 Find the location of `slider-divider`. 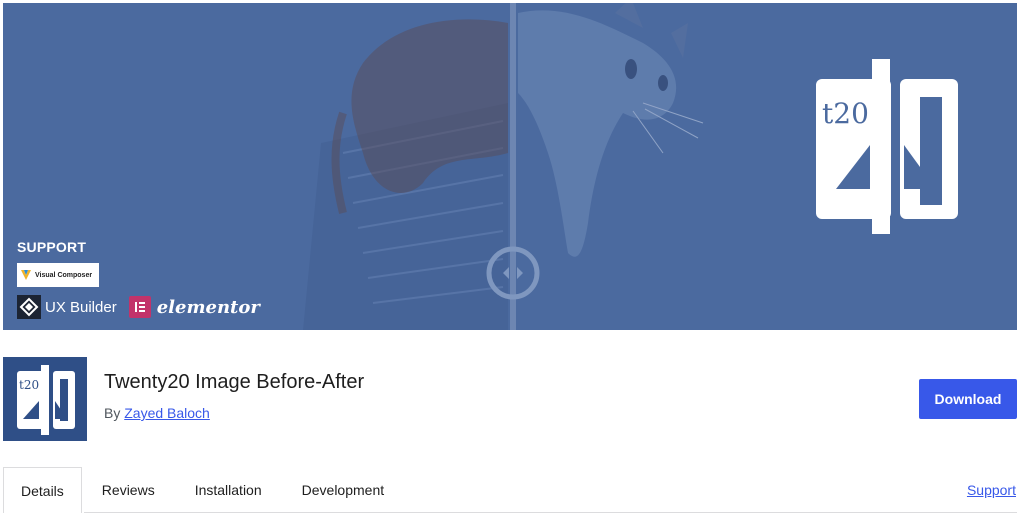

slider-divider is located at coordinates (513, 166).